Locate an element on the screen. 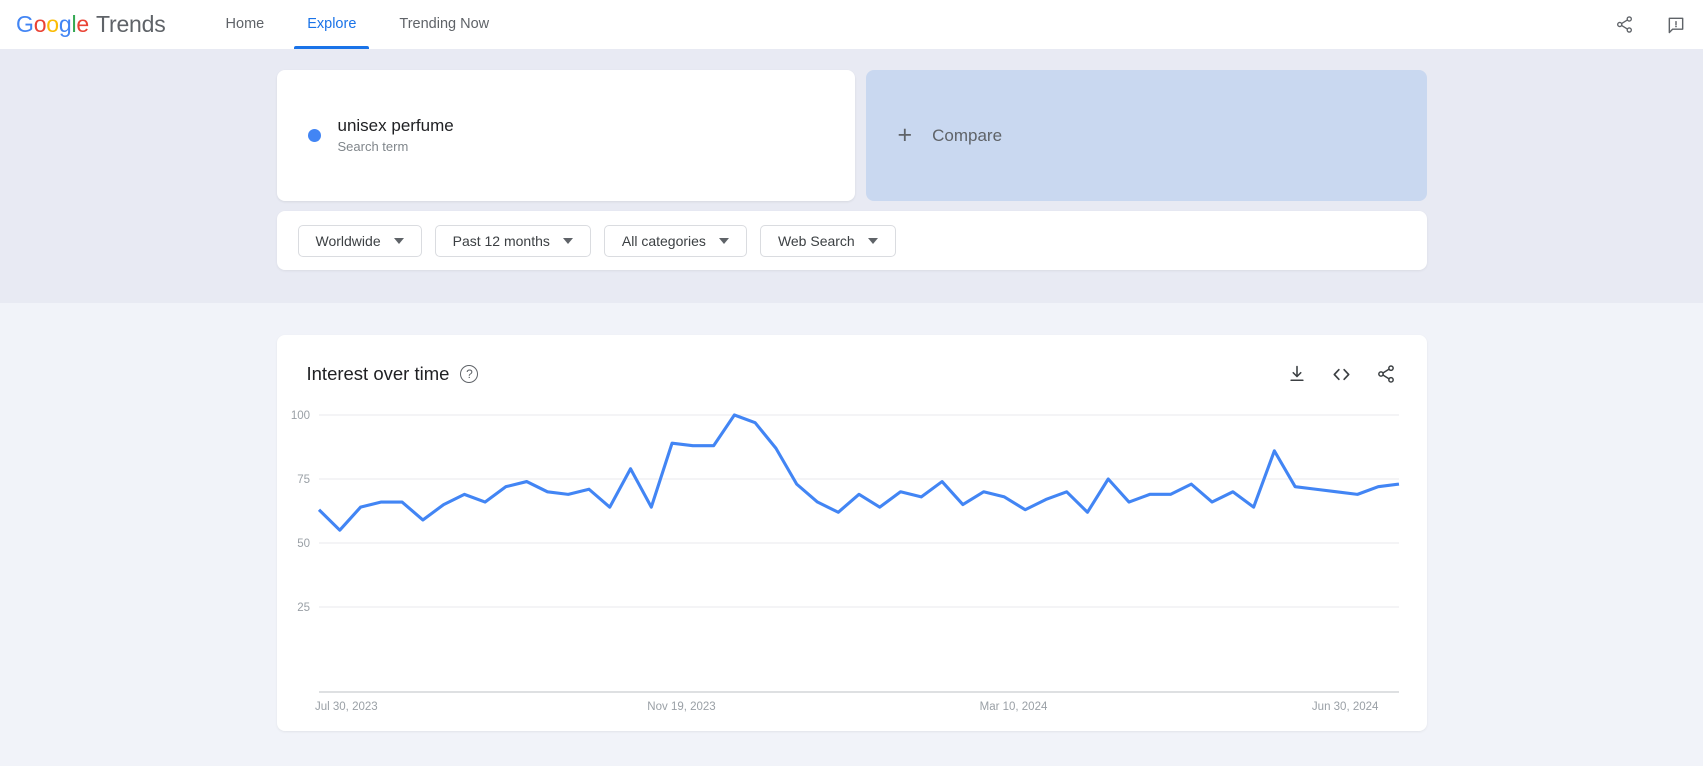 Image resolution: width=1703 pixels, height=766 pixels. help-icon: ? is located at coordinates (469, 374).